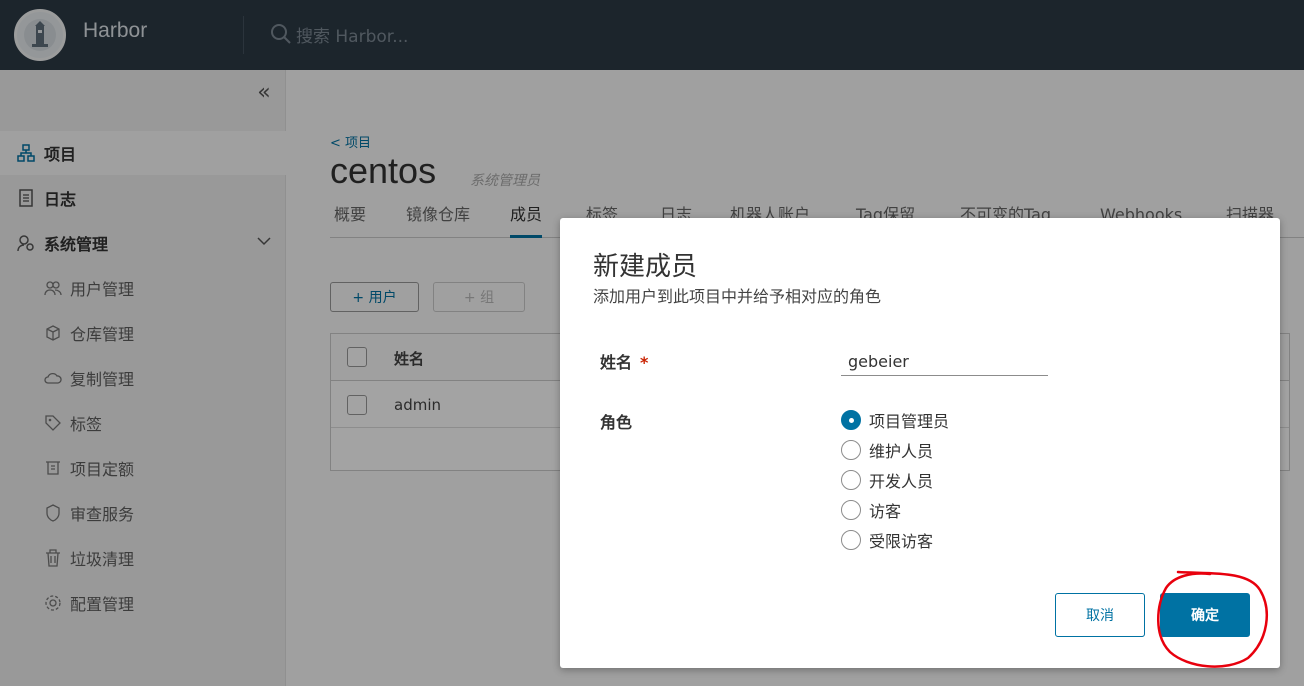 Image resolution: width=1304 pixels, height=686 pixels. What do you see at coordinates (909, 421) in the screenshot?
I see `role-option-label: 项目管理员` at bounding box center [909, 421].